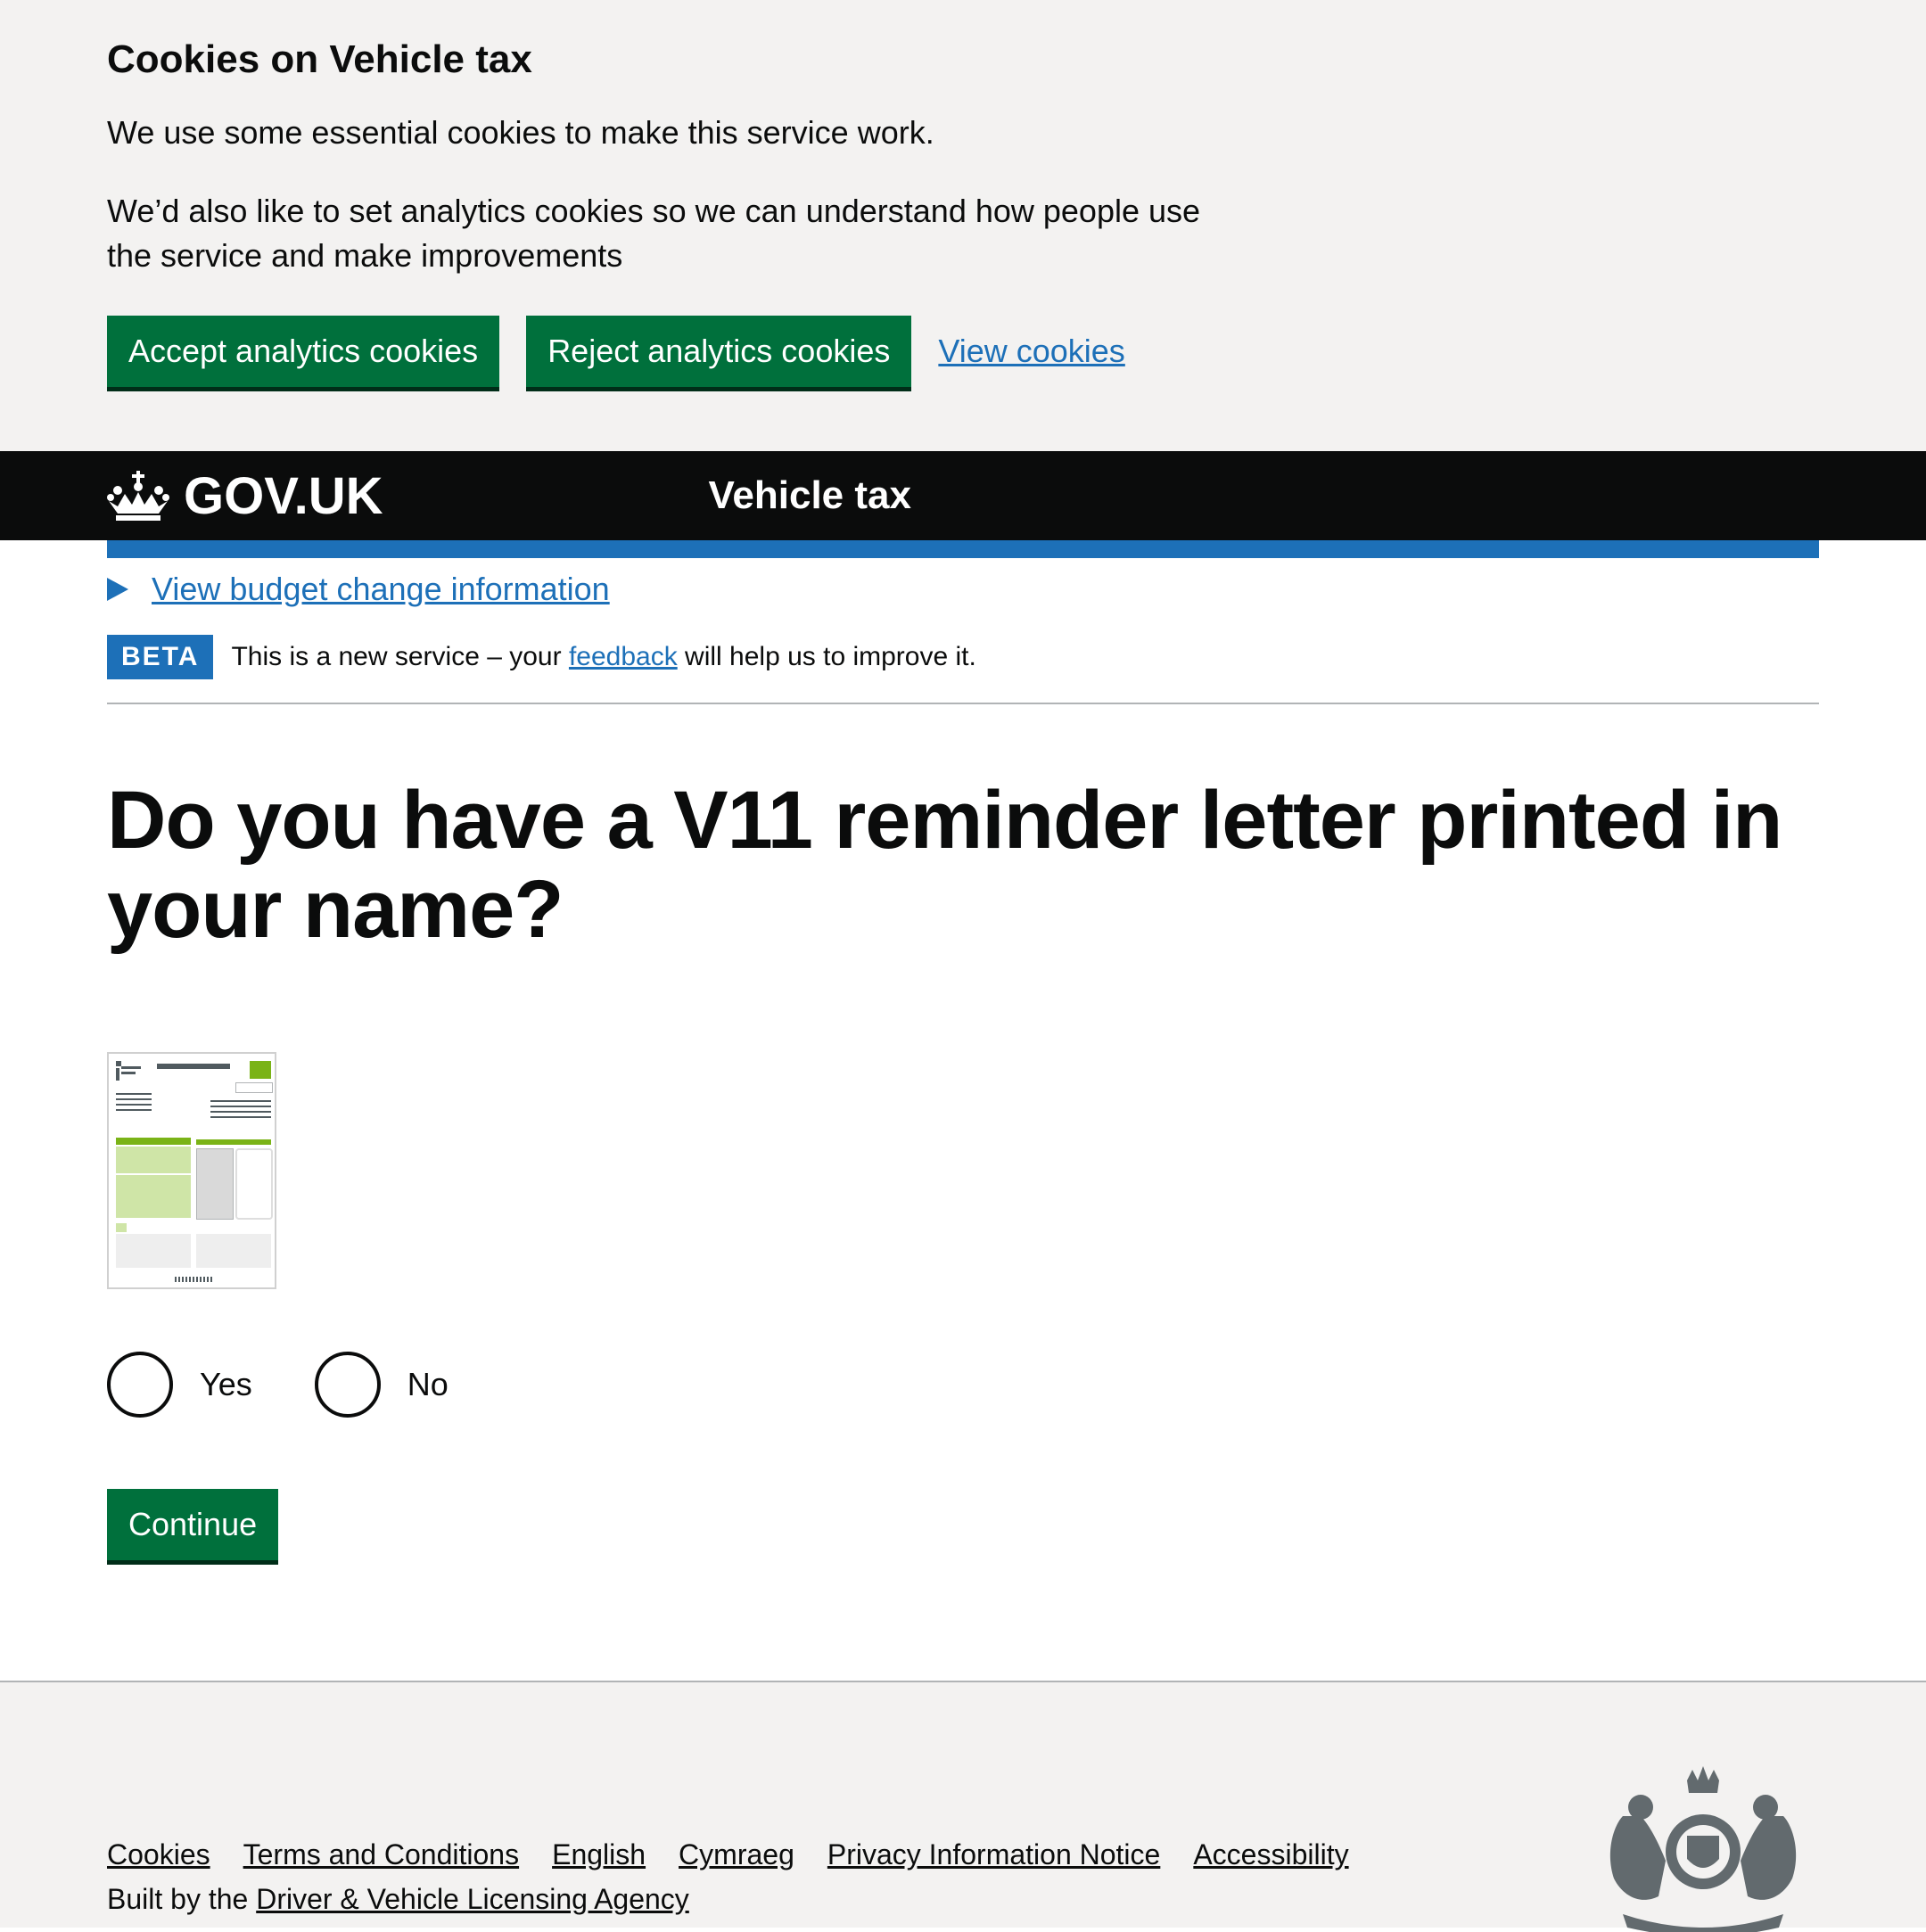 This screenshot has height=1932, width=1926. I want to click on footer-link-privacy: Privacy Information Notice, so click(993, 1854).